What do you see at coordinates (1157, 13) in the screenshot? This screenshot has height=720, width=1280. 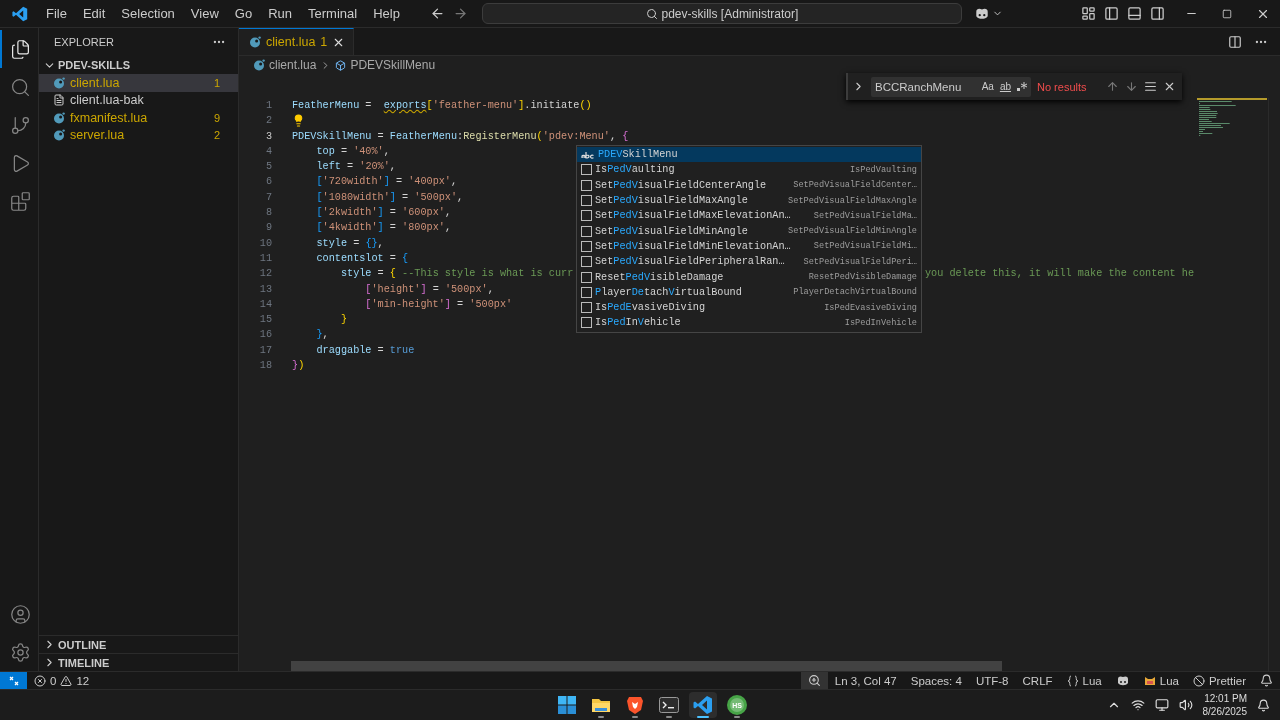 I see `secondary-sidebar-icon` at bounding box center [1157, 13].